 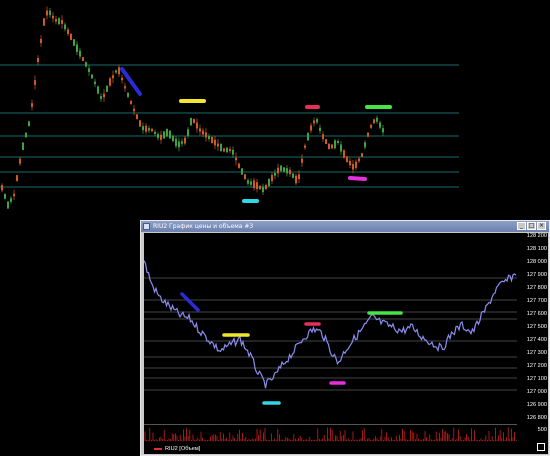 What do you see at coordinates (357, 178) in the screenshot?
I see `magenta-marker` at bounding box center [357, 178].